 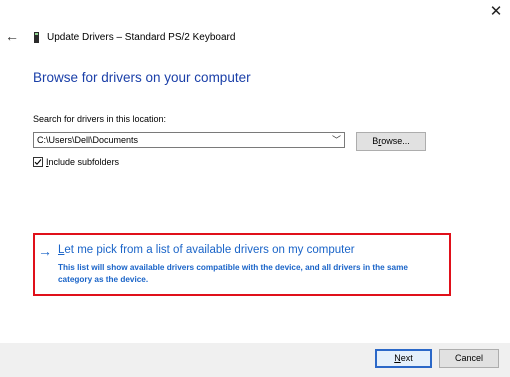 I want to click on include-subfolders-label: Include subfolders, so click(x=82, y=162).